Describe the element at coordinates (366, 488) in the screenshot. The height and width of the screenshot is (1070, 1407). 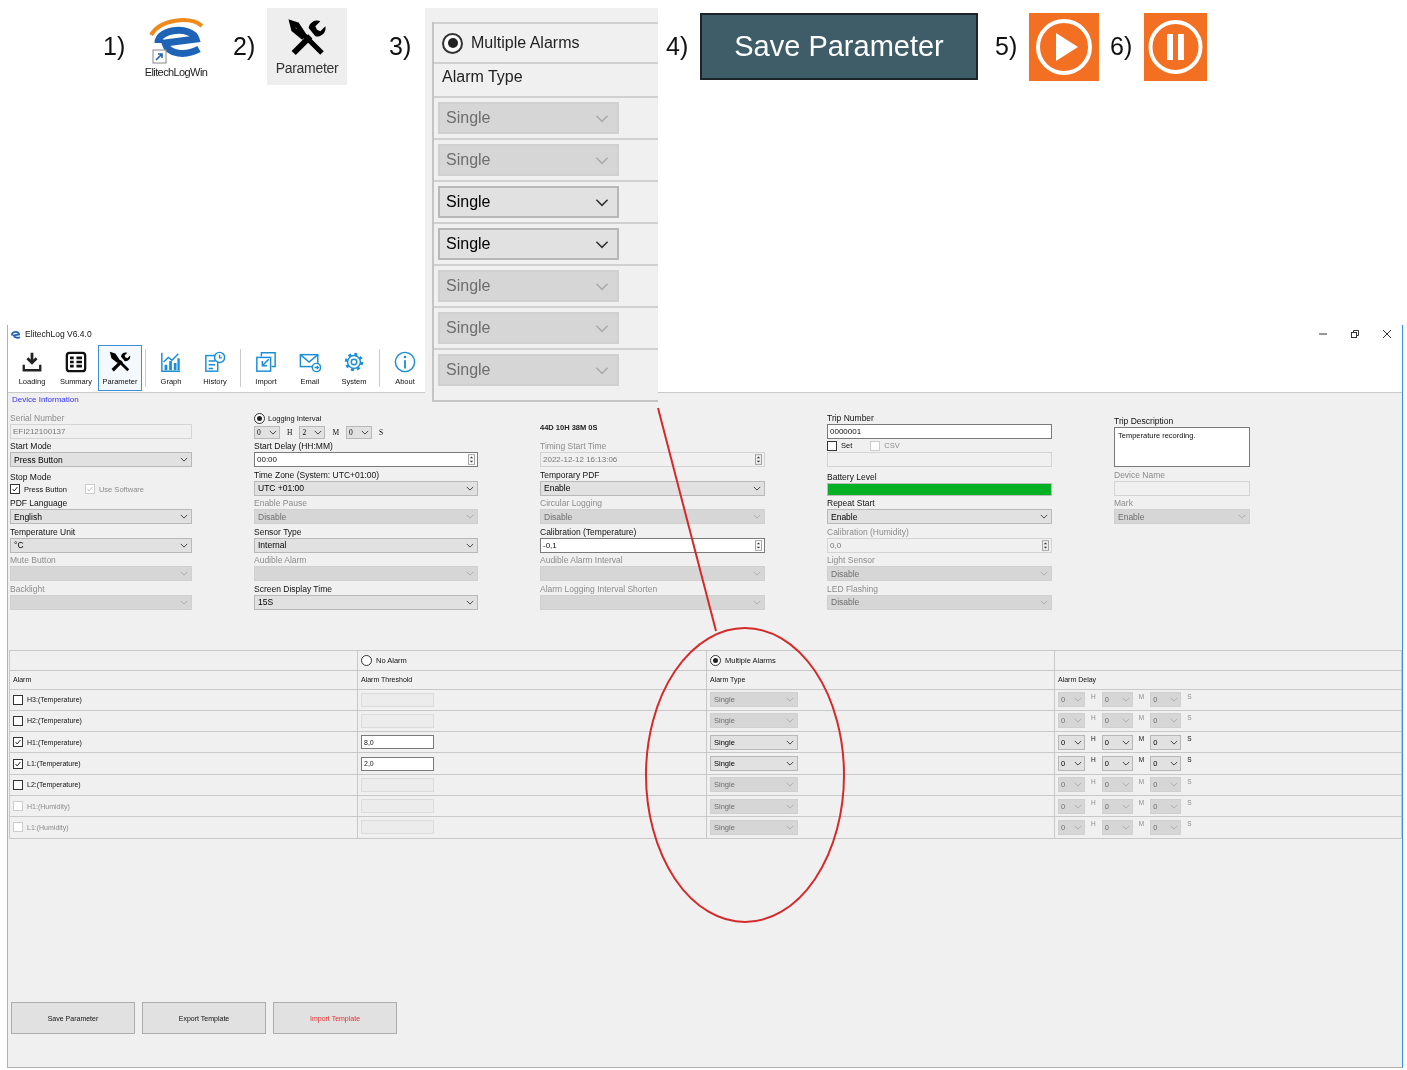
I see `dropdown: UTC +01:00` at that location.